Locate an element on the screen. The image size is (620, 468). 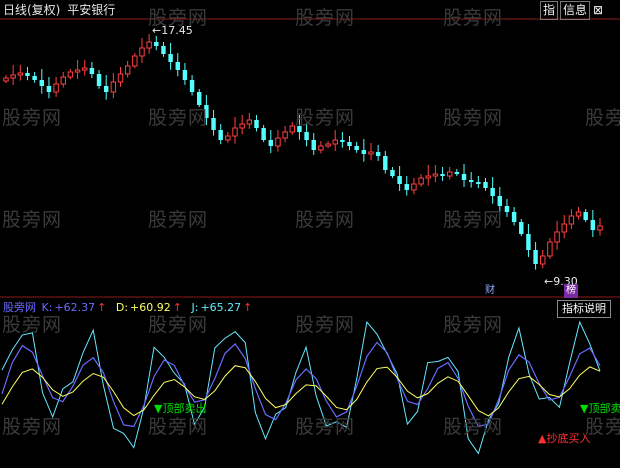
sell-signal-2: ▼顶部卖 is located at coordinates (600, 408).